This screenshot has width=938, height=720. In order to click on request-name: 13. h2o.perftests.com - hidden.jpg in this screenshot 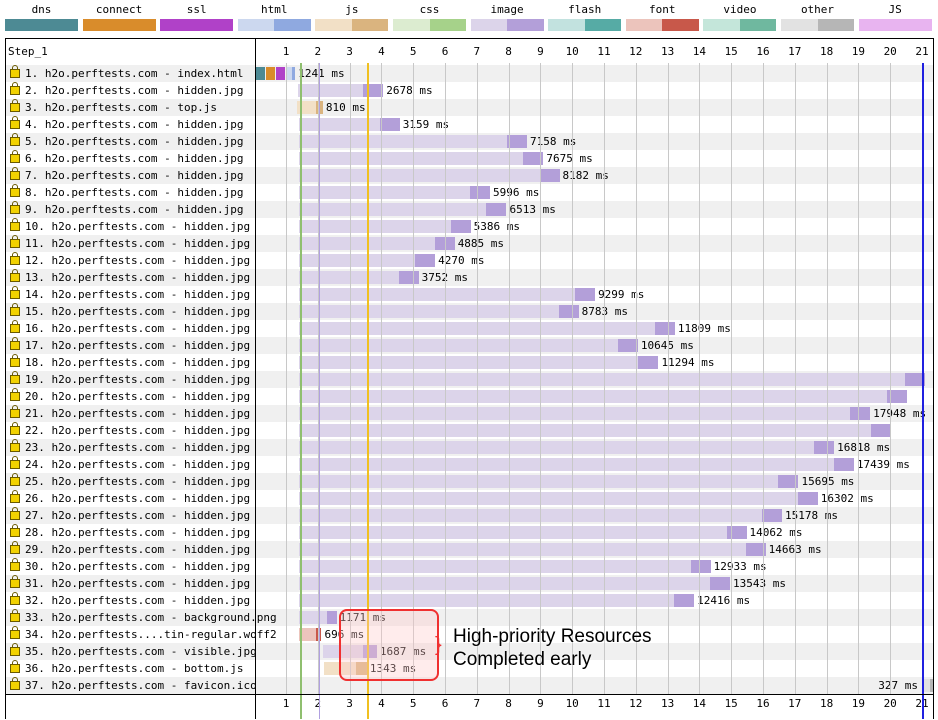, I will do `click(138, 277)`.